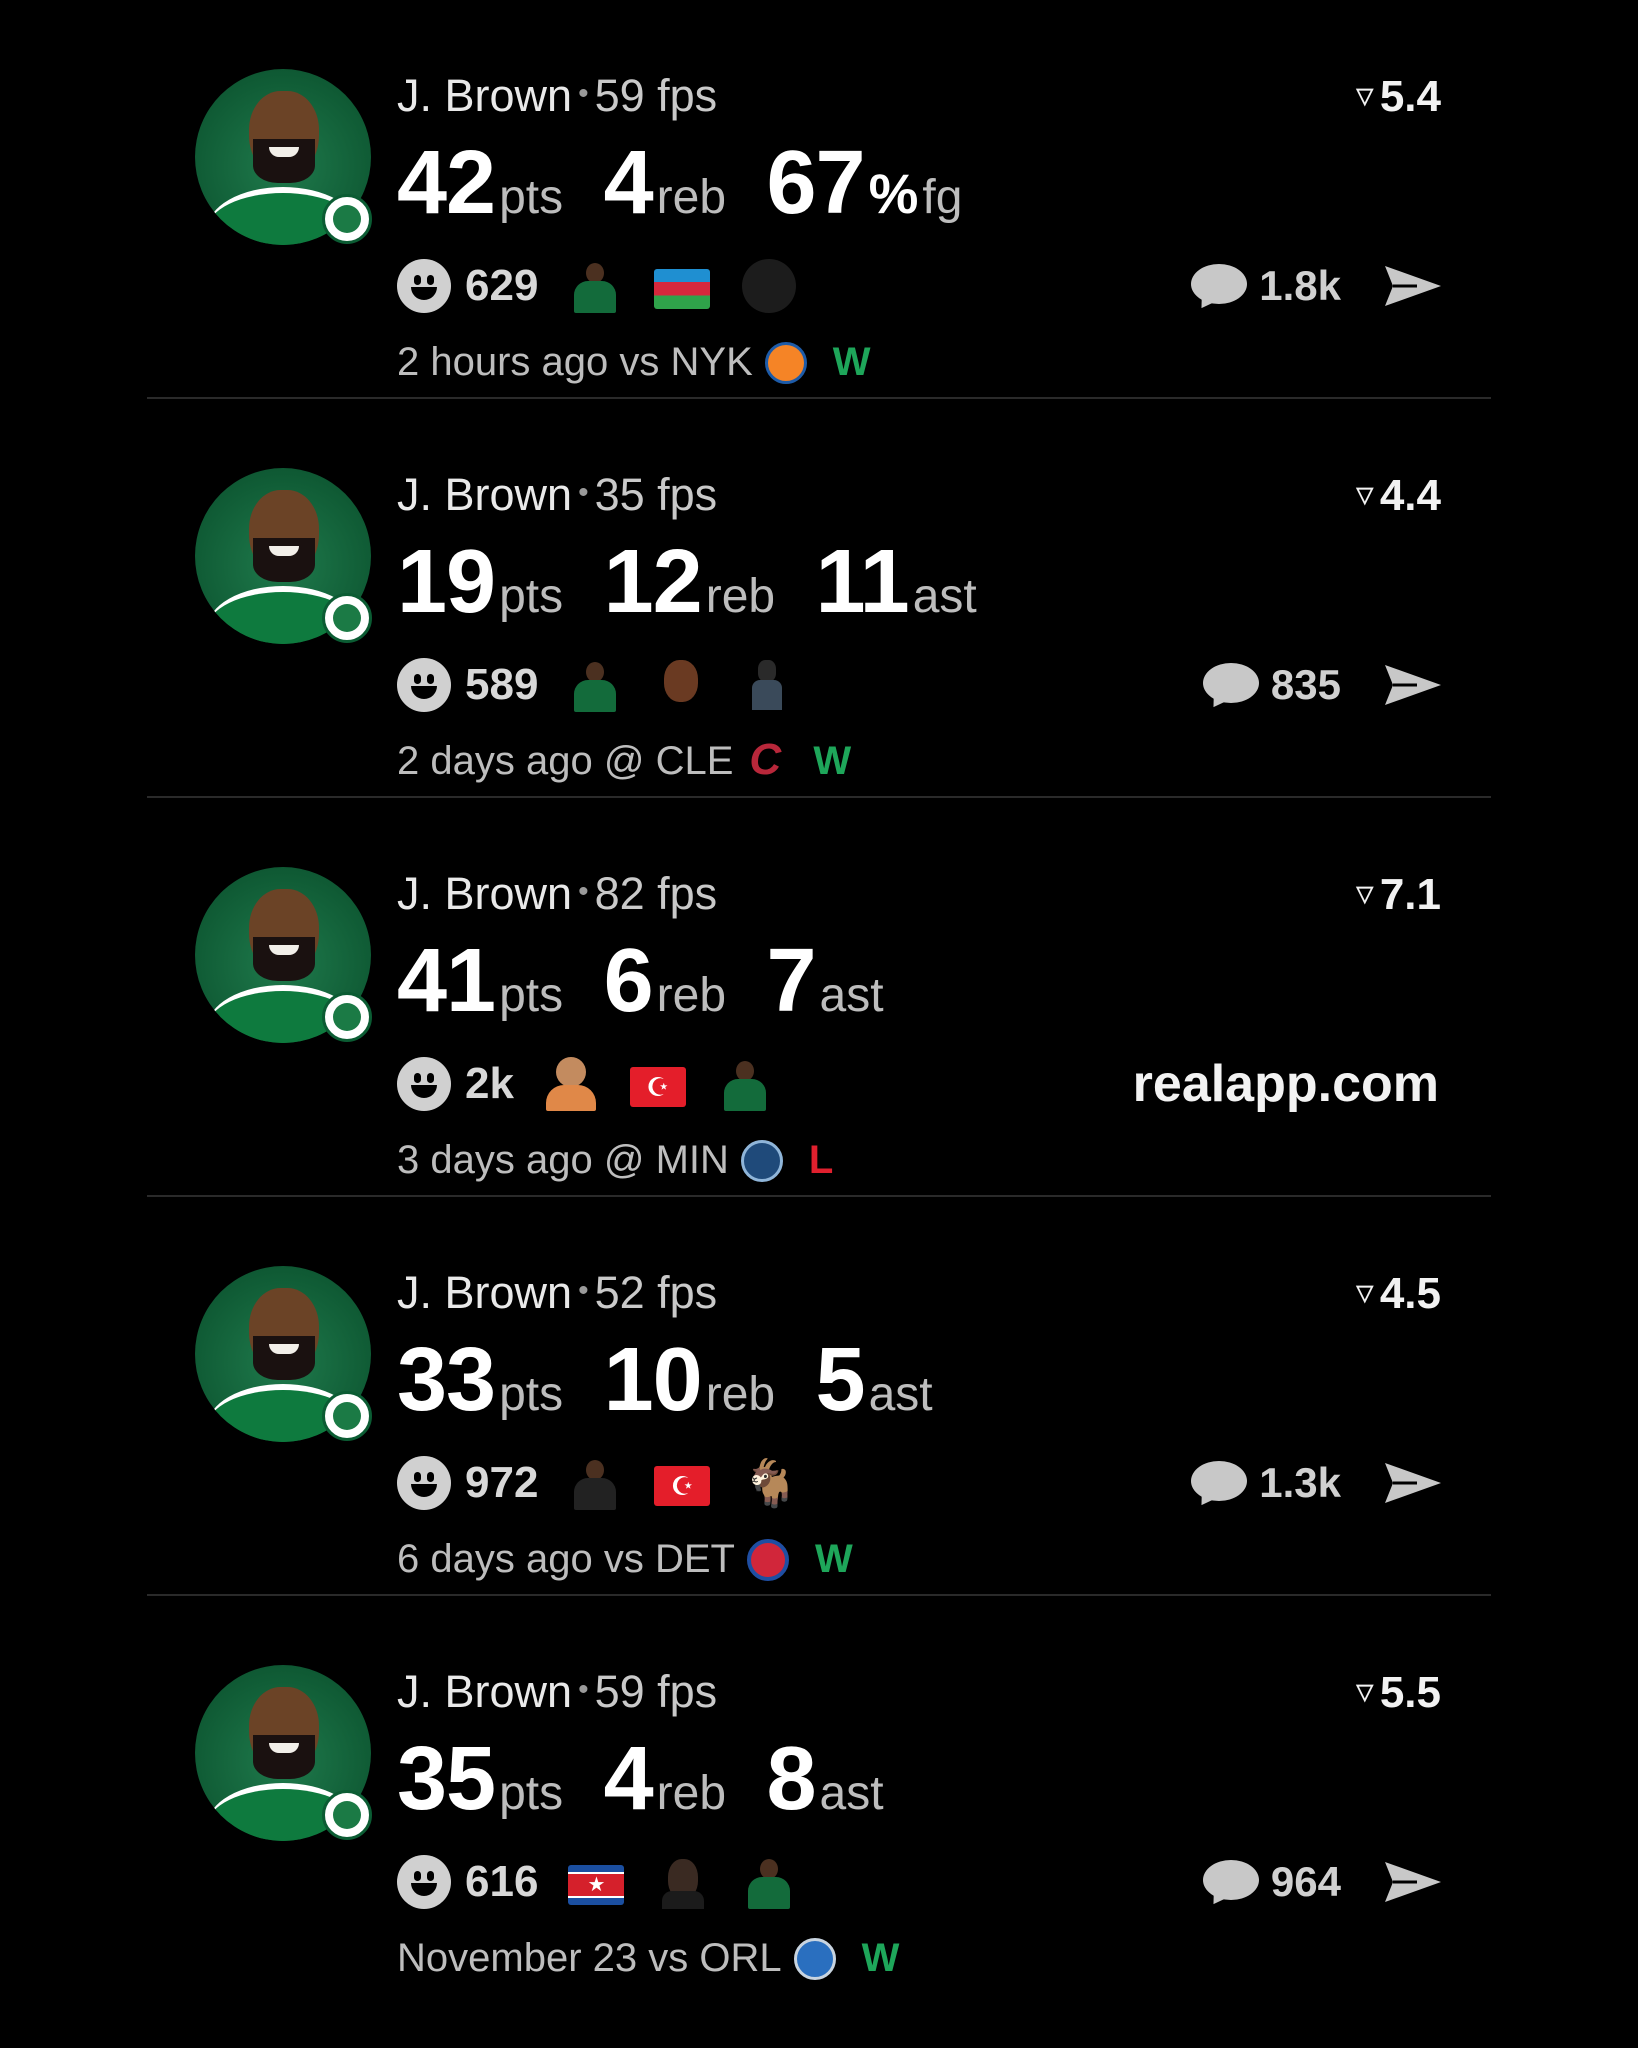 The width and height of the screenshot is (1638, 2048). Describe the element at coordinates (489, 1083) in the screenshot. I see `reaction-count: 2k` at that location.